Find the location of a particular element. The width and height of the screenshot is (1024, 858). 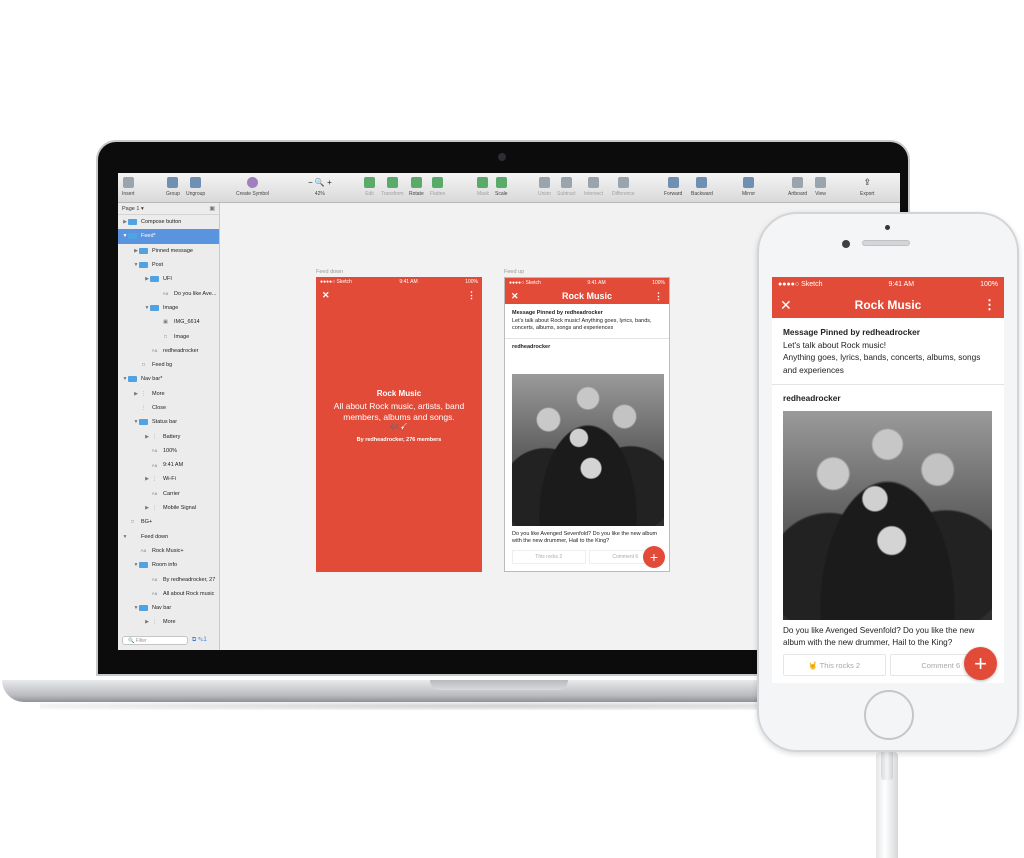

more-icon: ⋮ is located at coordinates (989, 305).